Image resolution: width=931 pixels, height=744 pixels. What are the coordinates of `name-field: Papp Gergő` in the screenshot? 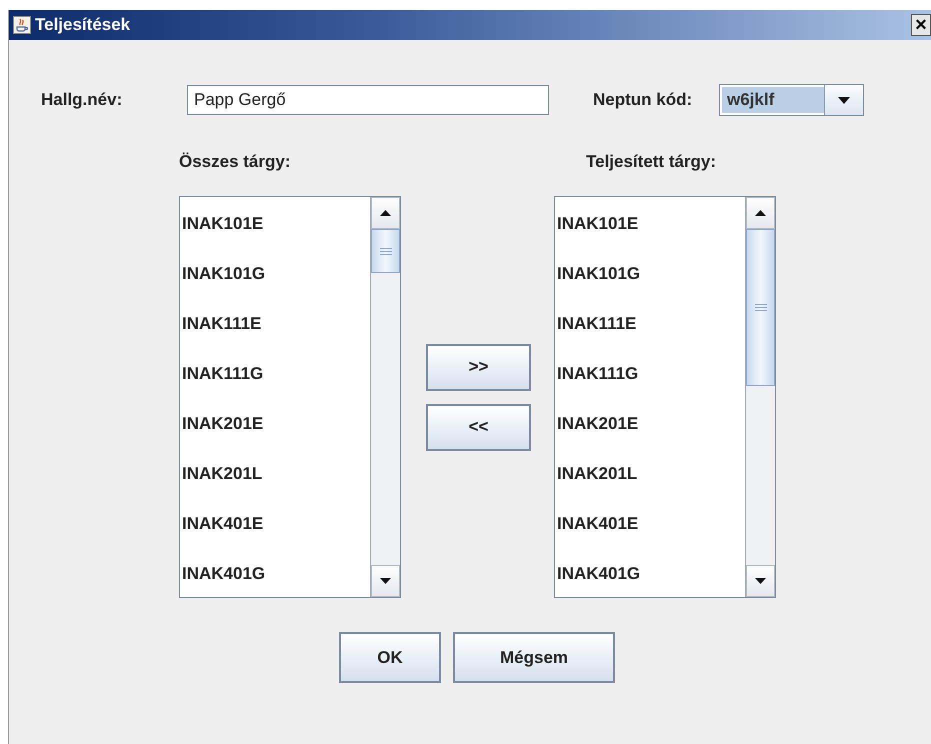 It's located at (368, 100).